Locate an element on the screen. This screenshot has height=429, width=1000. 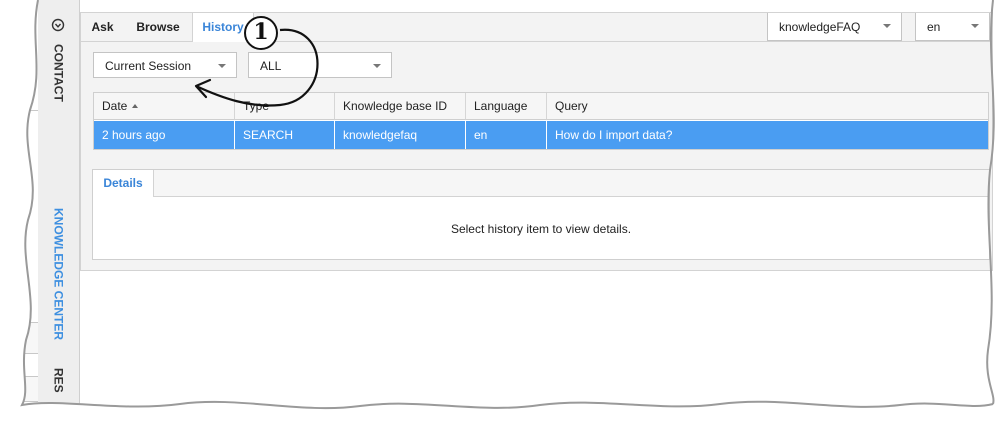
session-filter-select: Current Session is located at coordinates (165, 65).